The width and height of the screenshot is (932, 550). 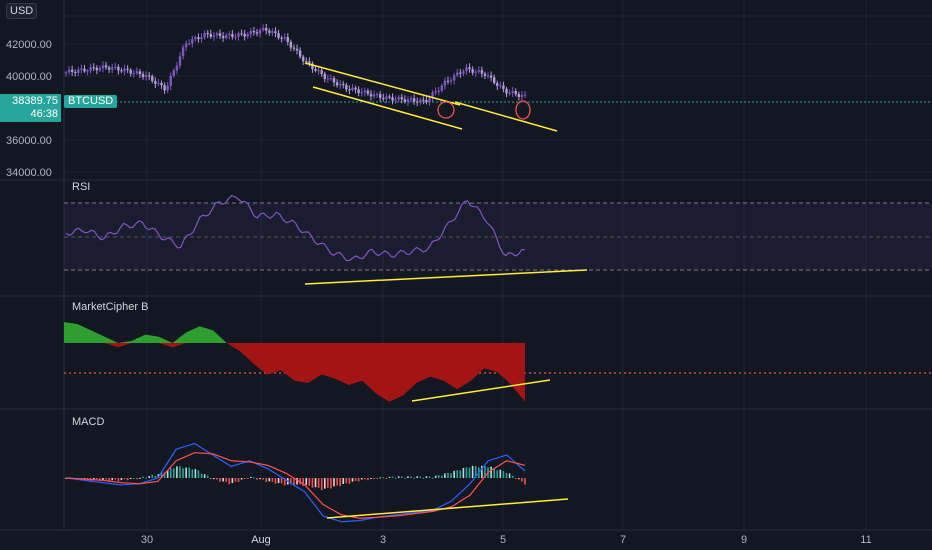 What do you see at coordinates (88, 422) in the screenshot?
I see `macd-title: MACD` at bounding box center [88, 422].